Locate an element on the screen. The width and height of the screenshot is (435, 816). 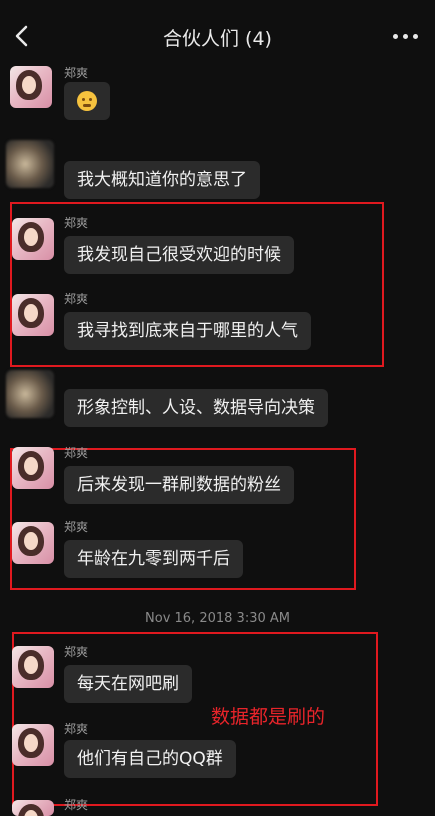
message-bubble is located at coordinates (87, 101).